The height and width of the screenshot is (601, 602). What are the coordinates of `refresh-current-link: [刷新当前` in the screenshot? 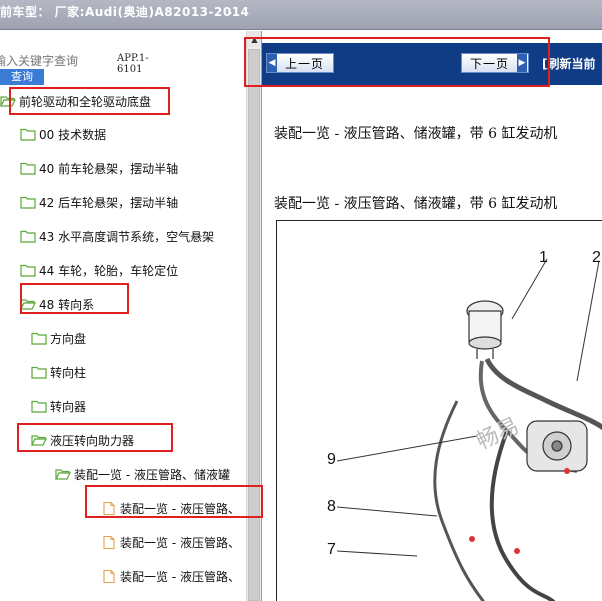 It's located at (569, 63).